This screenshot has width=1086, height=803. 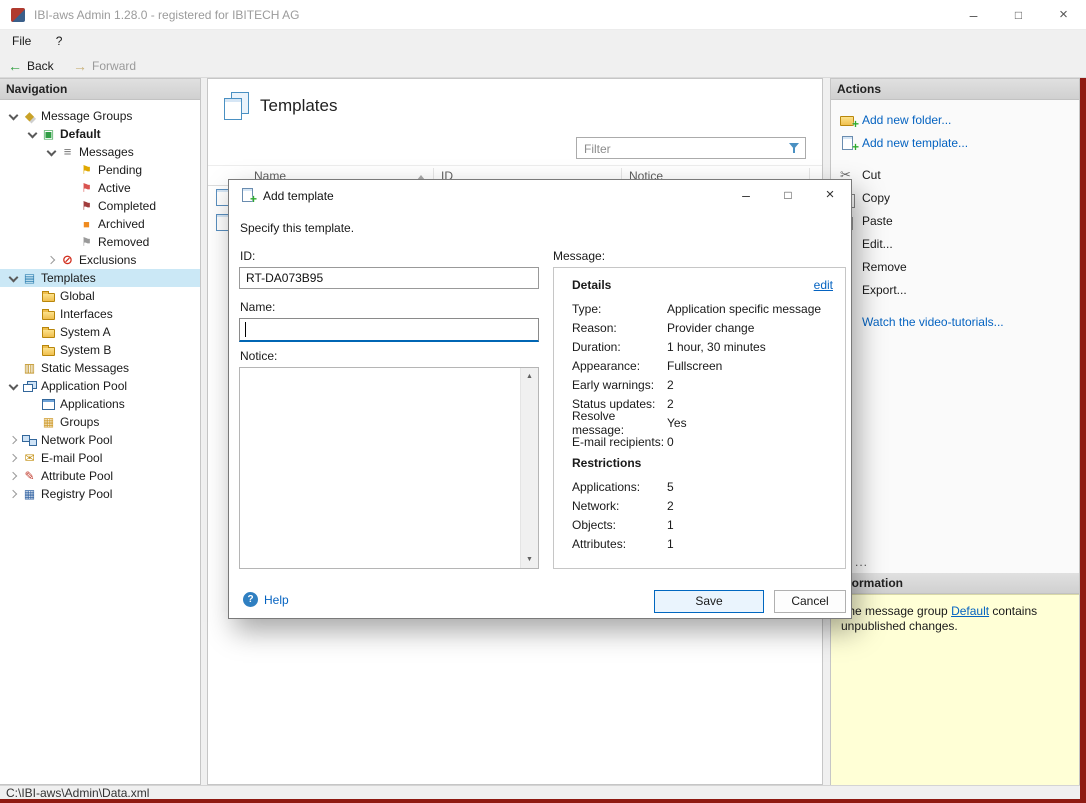 What do you see at coordinates (594, 327) in the screenshot?
I see `detail-label: Reason:` at bounding box center [594, 327].